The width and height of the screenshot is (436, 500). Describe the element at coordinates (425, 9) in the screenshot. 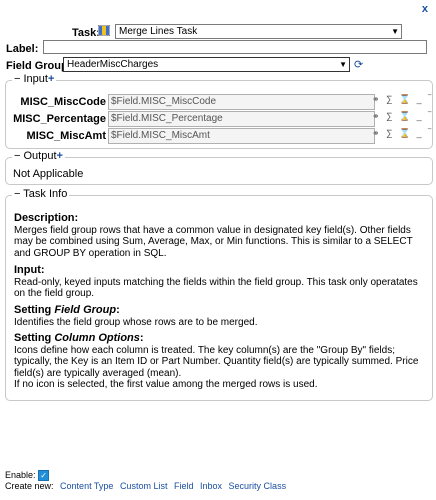

I see `close-icon: x` at that location.